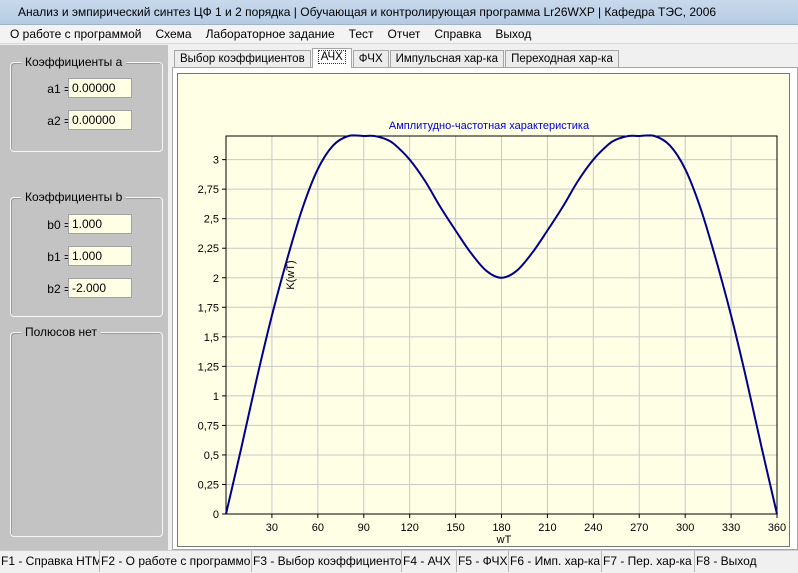  What do you see at coordinates (489, 126) in the screenshot?
I see `chart-title: Амплитудно-частотная характеристика` at bounding box center [489, 126].